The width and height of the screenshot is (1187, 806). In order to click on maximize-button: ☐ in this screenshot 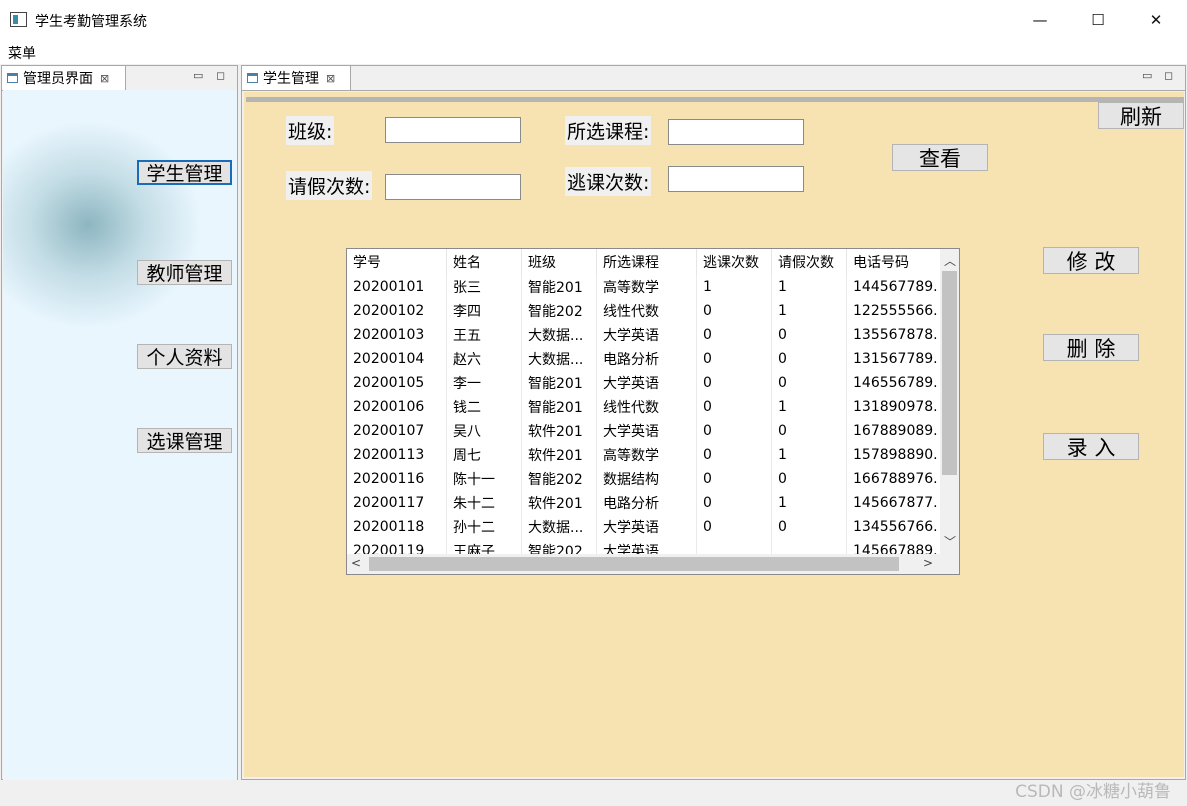, I will do `click(1098, 20)`.